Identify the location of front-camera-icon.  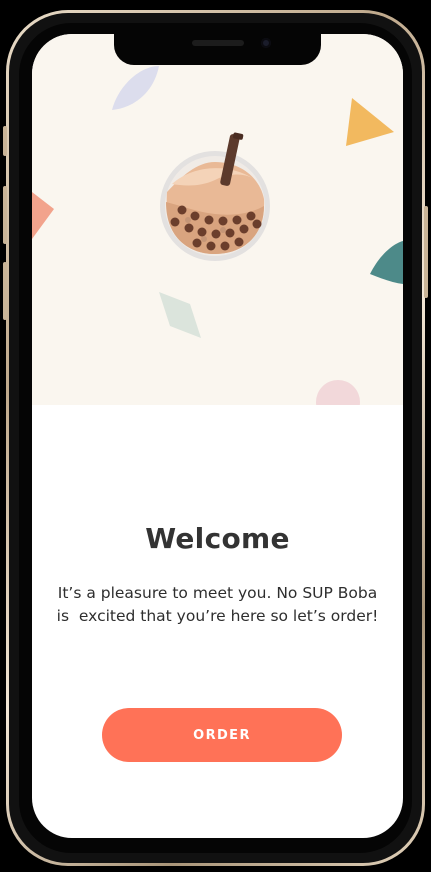
(266, 43).